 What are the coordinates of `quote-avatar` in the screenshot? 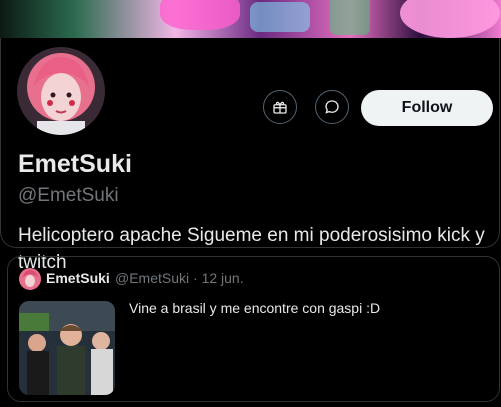 It's located at (30, 279).